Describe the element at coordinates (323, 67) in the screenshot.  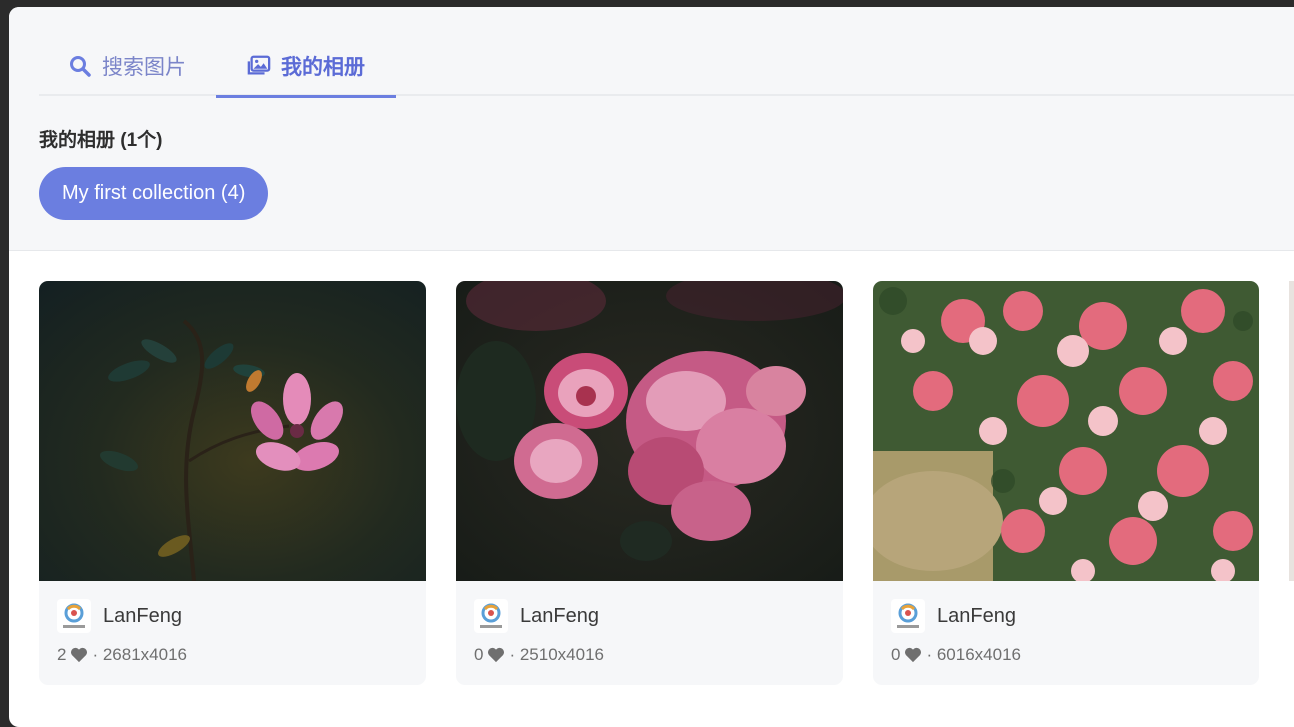
I see `tab-album-label: 我的相册` at that location.